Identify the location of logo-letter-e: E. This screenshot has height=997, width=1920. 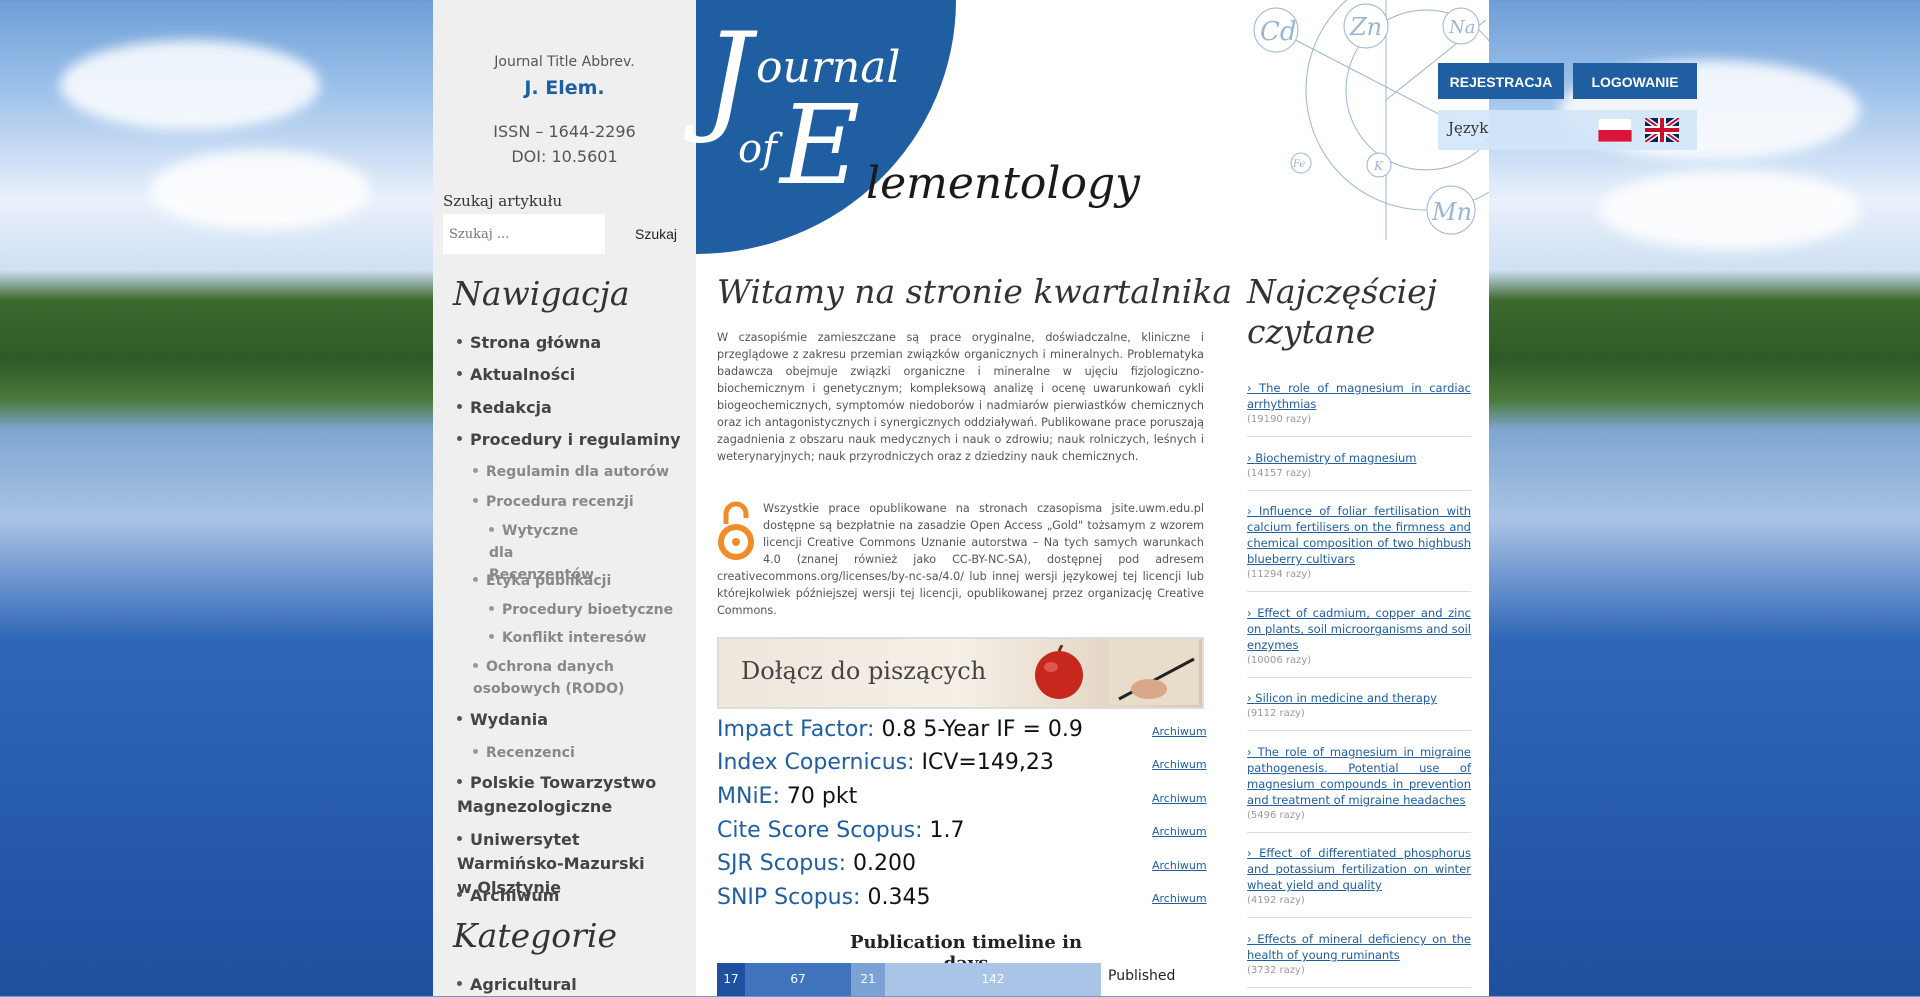
(820, 145).